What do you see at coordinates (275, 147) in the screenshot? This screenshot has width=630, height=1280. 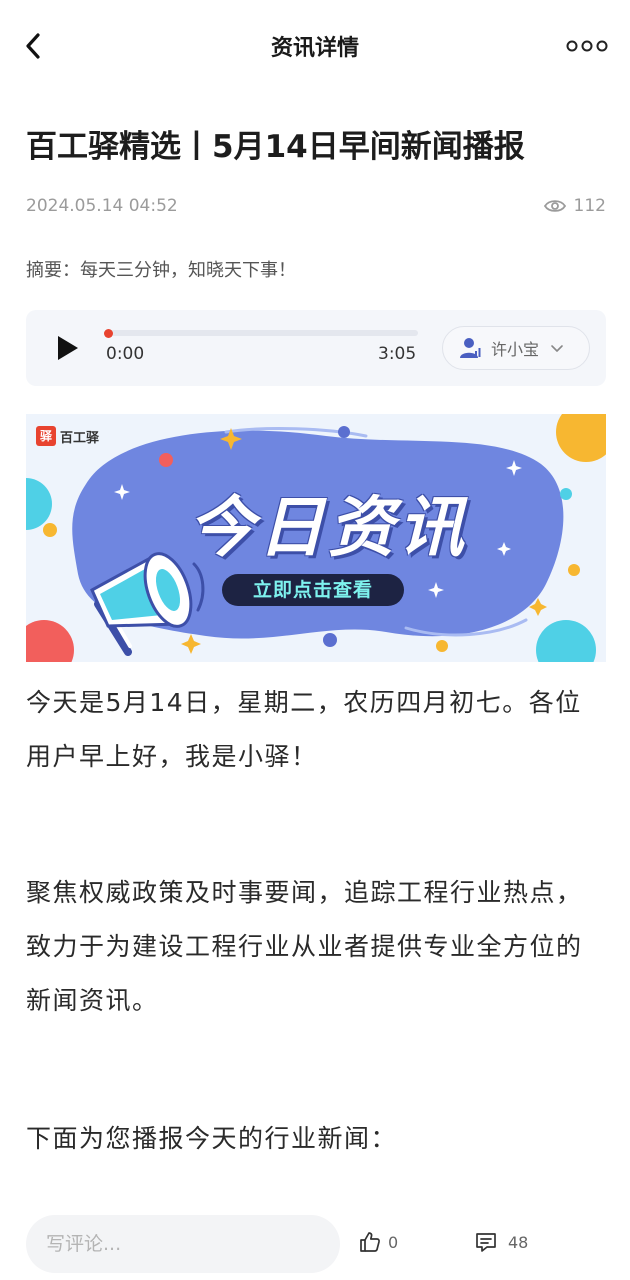 I see `article-title: 百工驿精选丨5月14日早间新闻播报` at bounding box center [275, 147].